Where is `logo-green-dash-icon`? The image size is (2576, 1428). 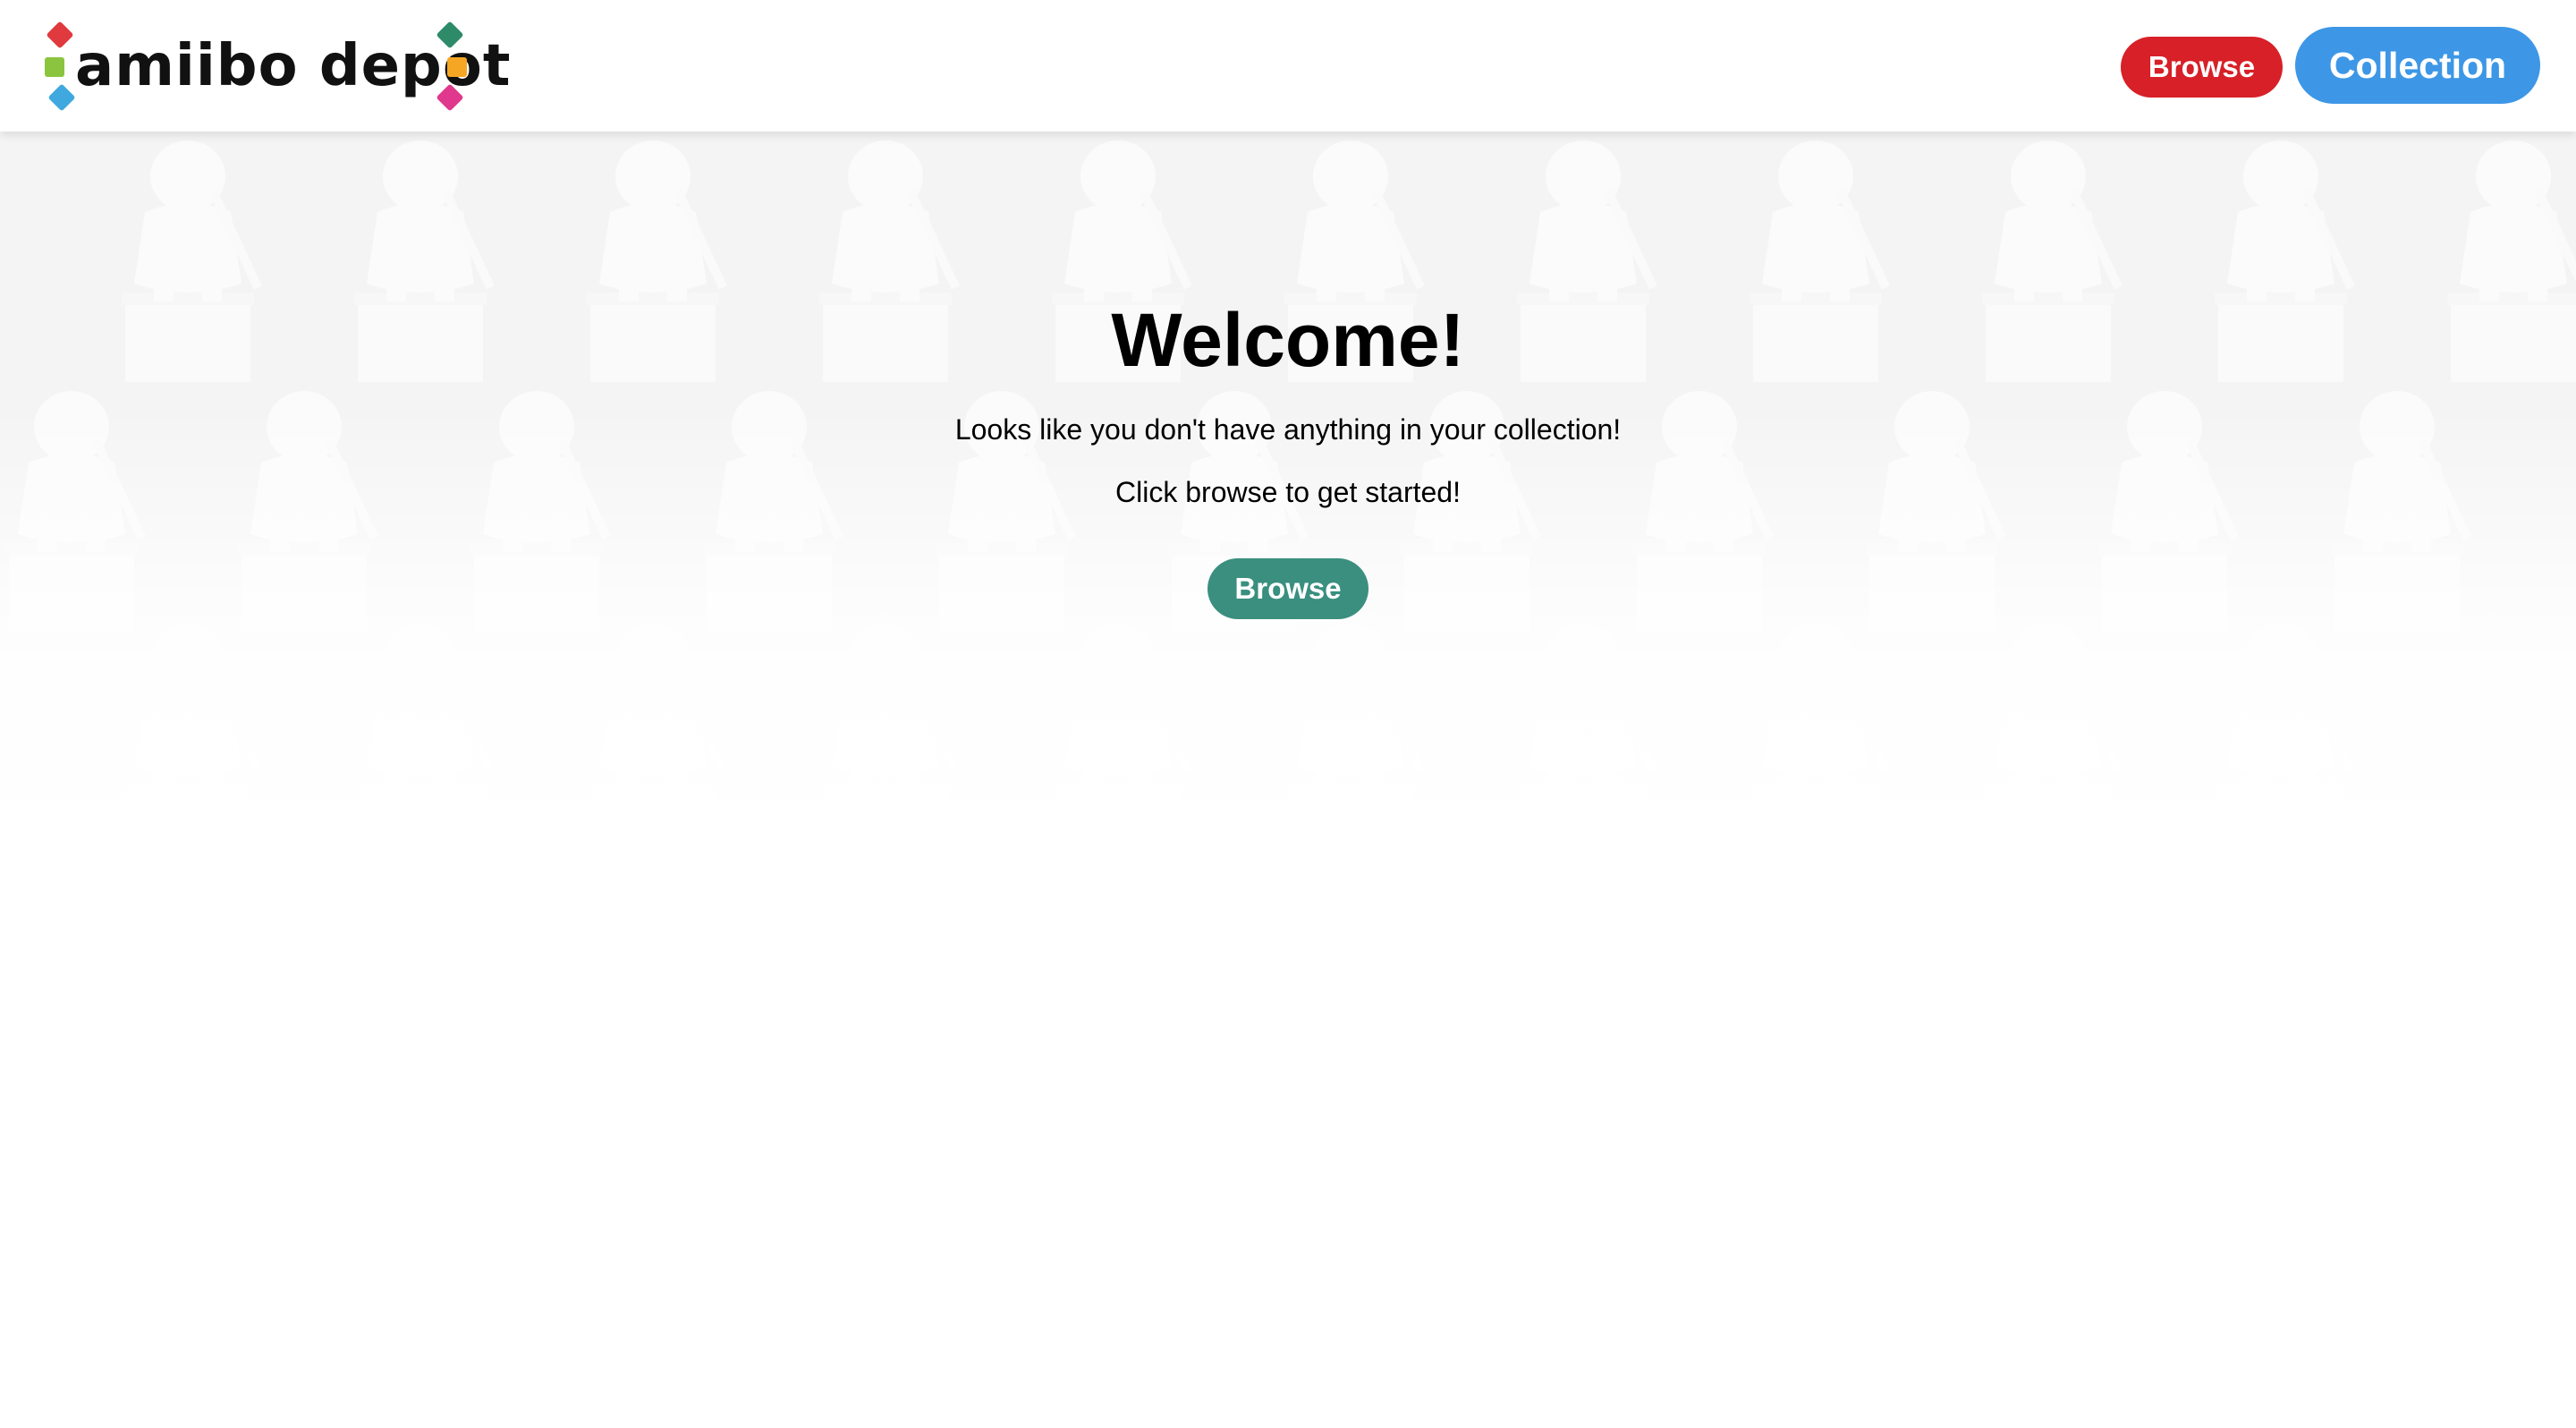 logo-green-dash-icon is located at coordinates (54, 67).